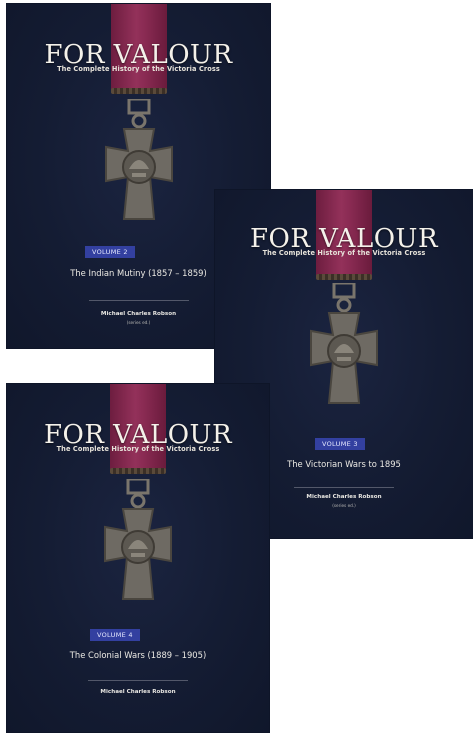 The image size is (473, 734). What do you see at coordinates (138, 655) in the screenshot?
I see `volume-title: The Colonial Wars (1889 – 1905)` at bounding box center [138, 655].